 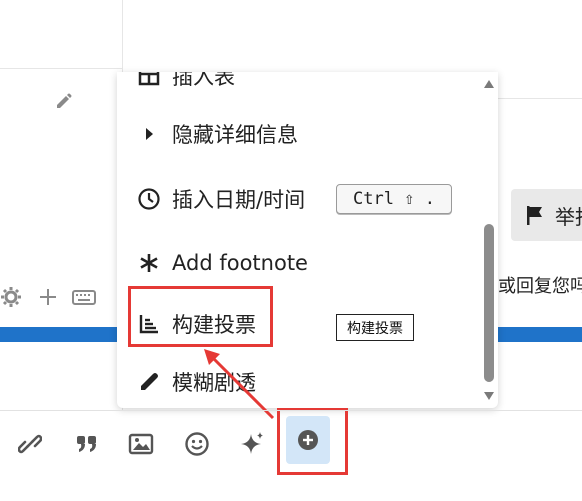 What do you see at coordinates (297, 88) in the screenshot?
I see `menu-item-insert-table: 插入表` at bounding box center [297, 88].